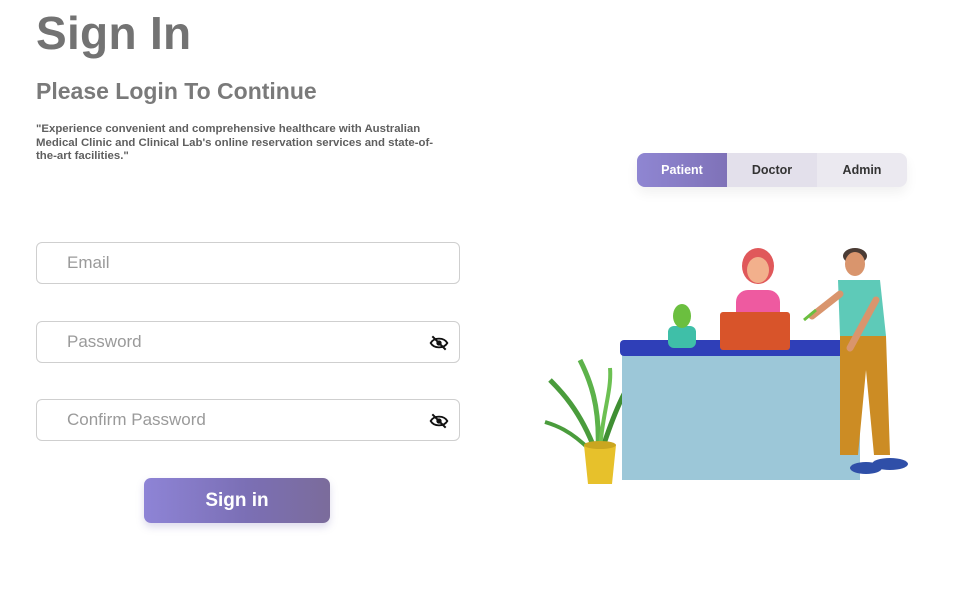  I want to click on email-field, so click(248, 263).